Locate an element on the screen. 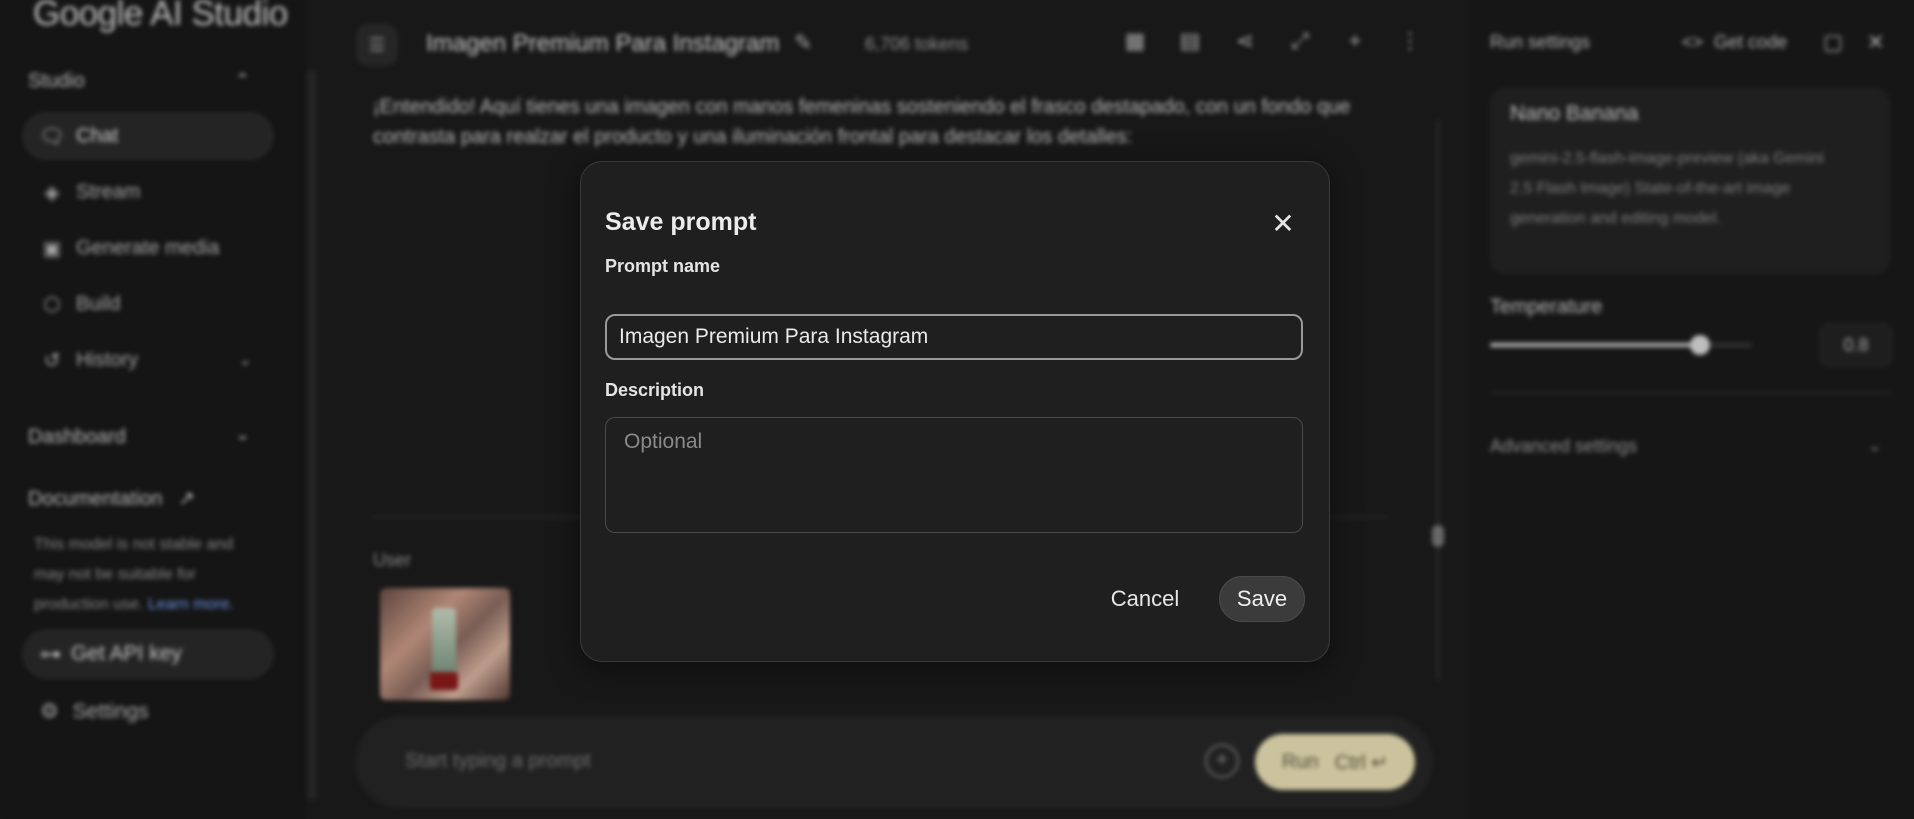 This screenshot has width=1914, height=819. description-input is located at coordinates (954, 475).